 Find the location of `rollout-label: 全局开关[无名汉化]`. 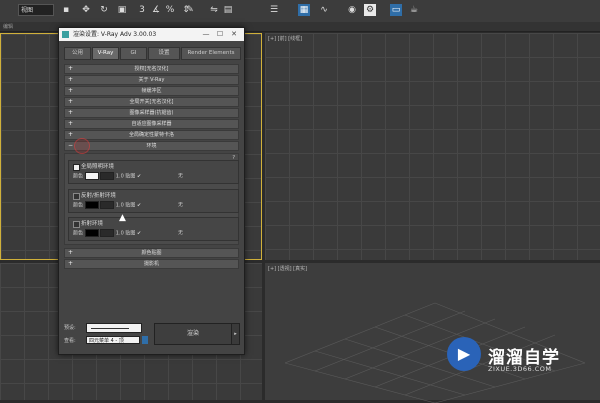

rollout-label: 全局开关[无名汉化] is located at coordinates (151, 102).